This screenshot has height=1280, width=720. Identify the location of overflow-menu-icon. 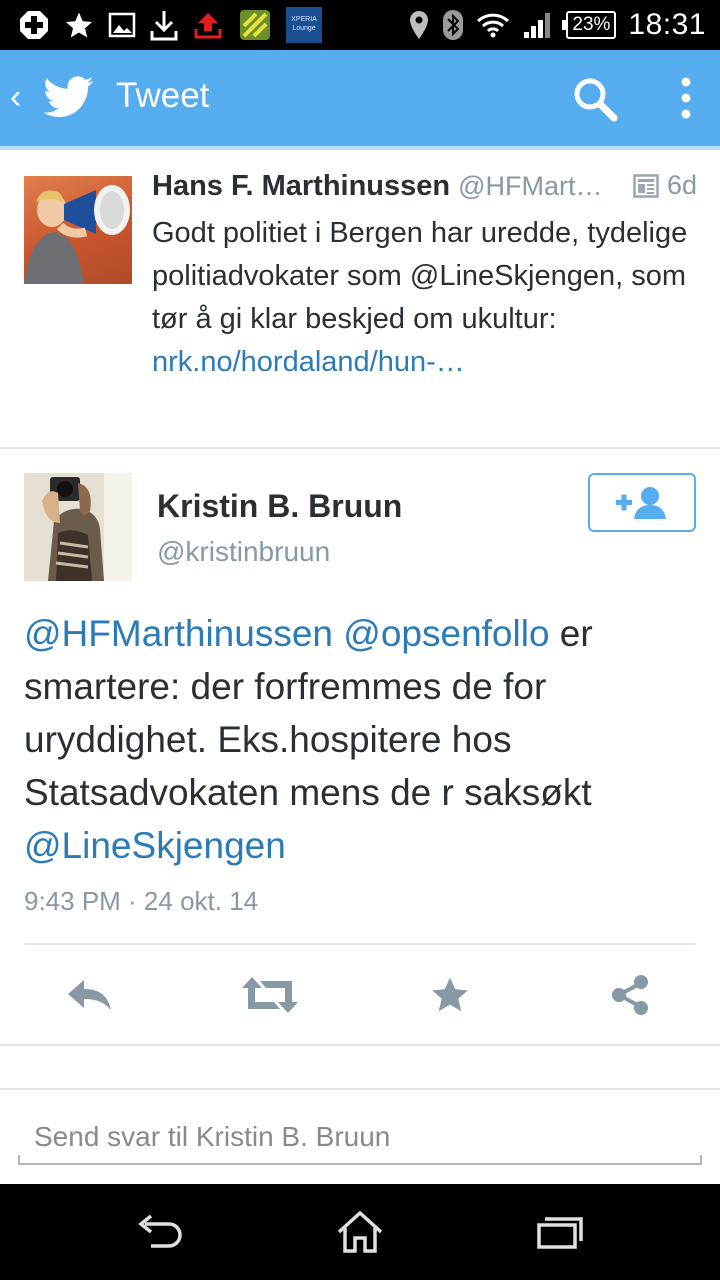
(686, 98).